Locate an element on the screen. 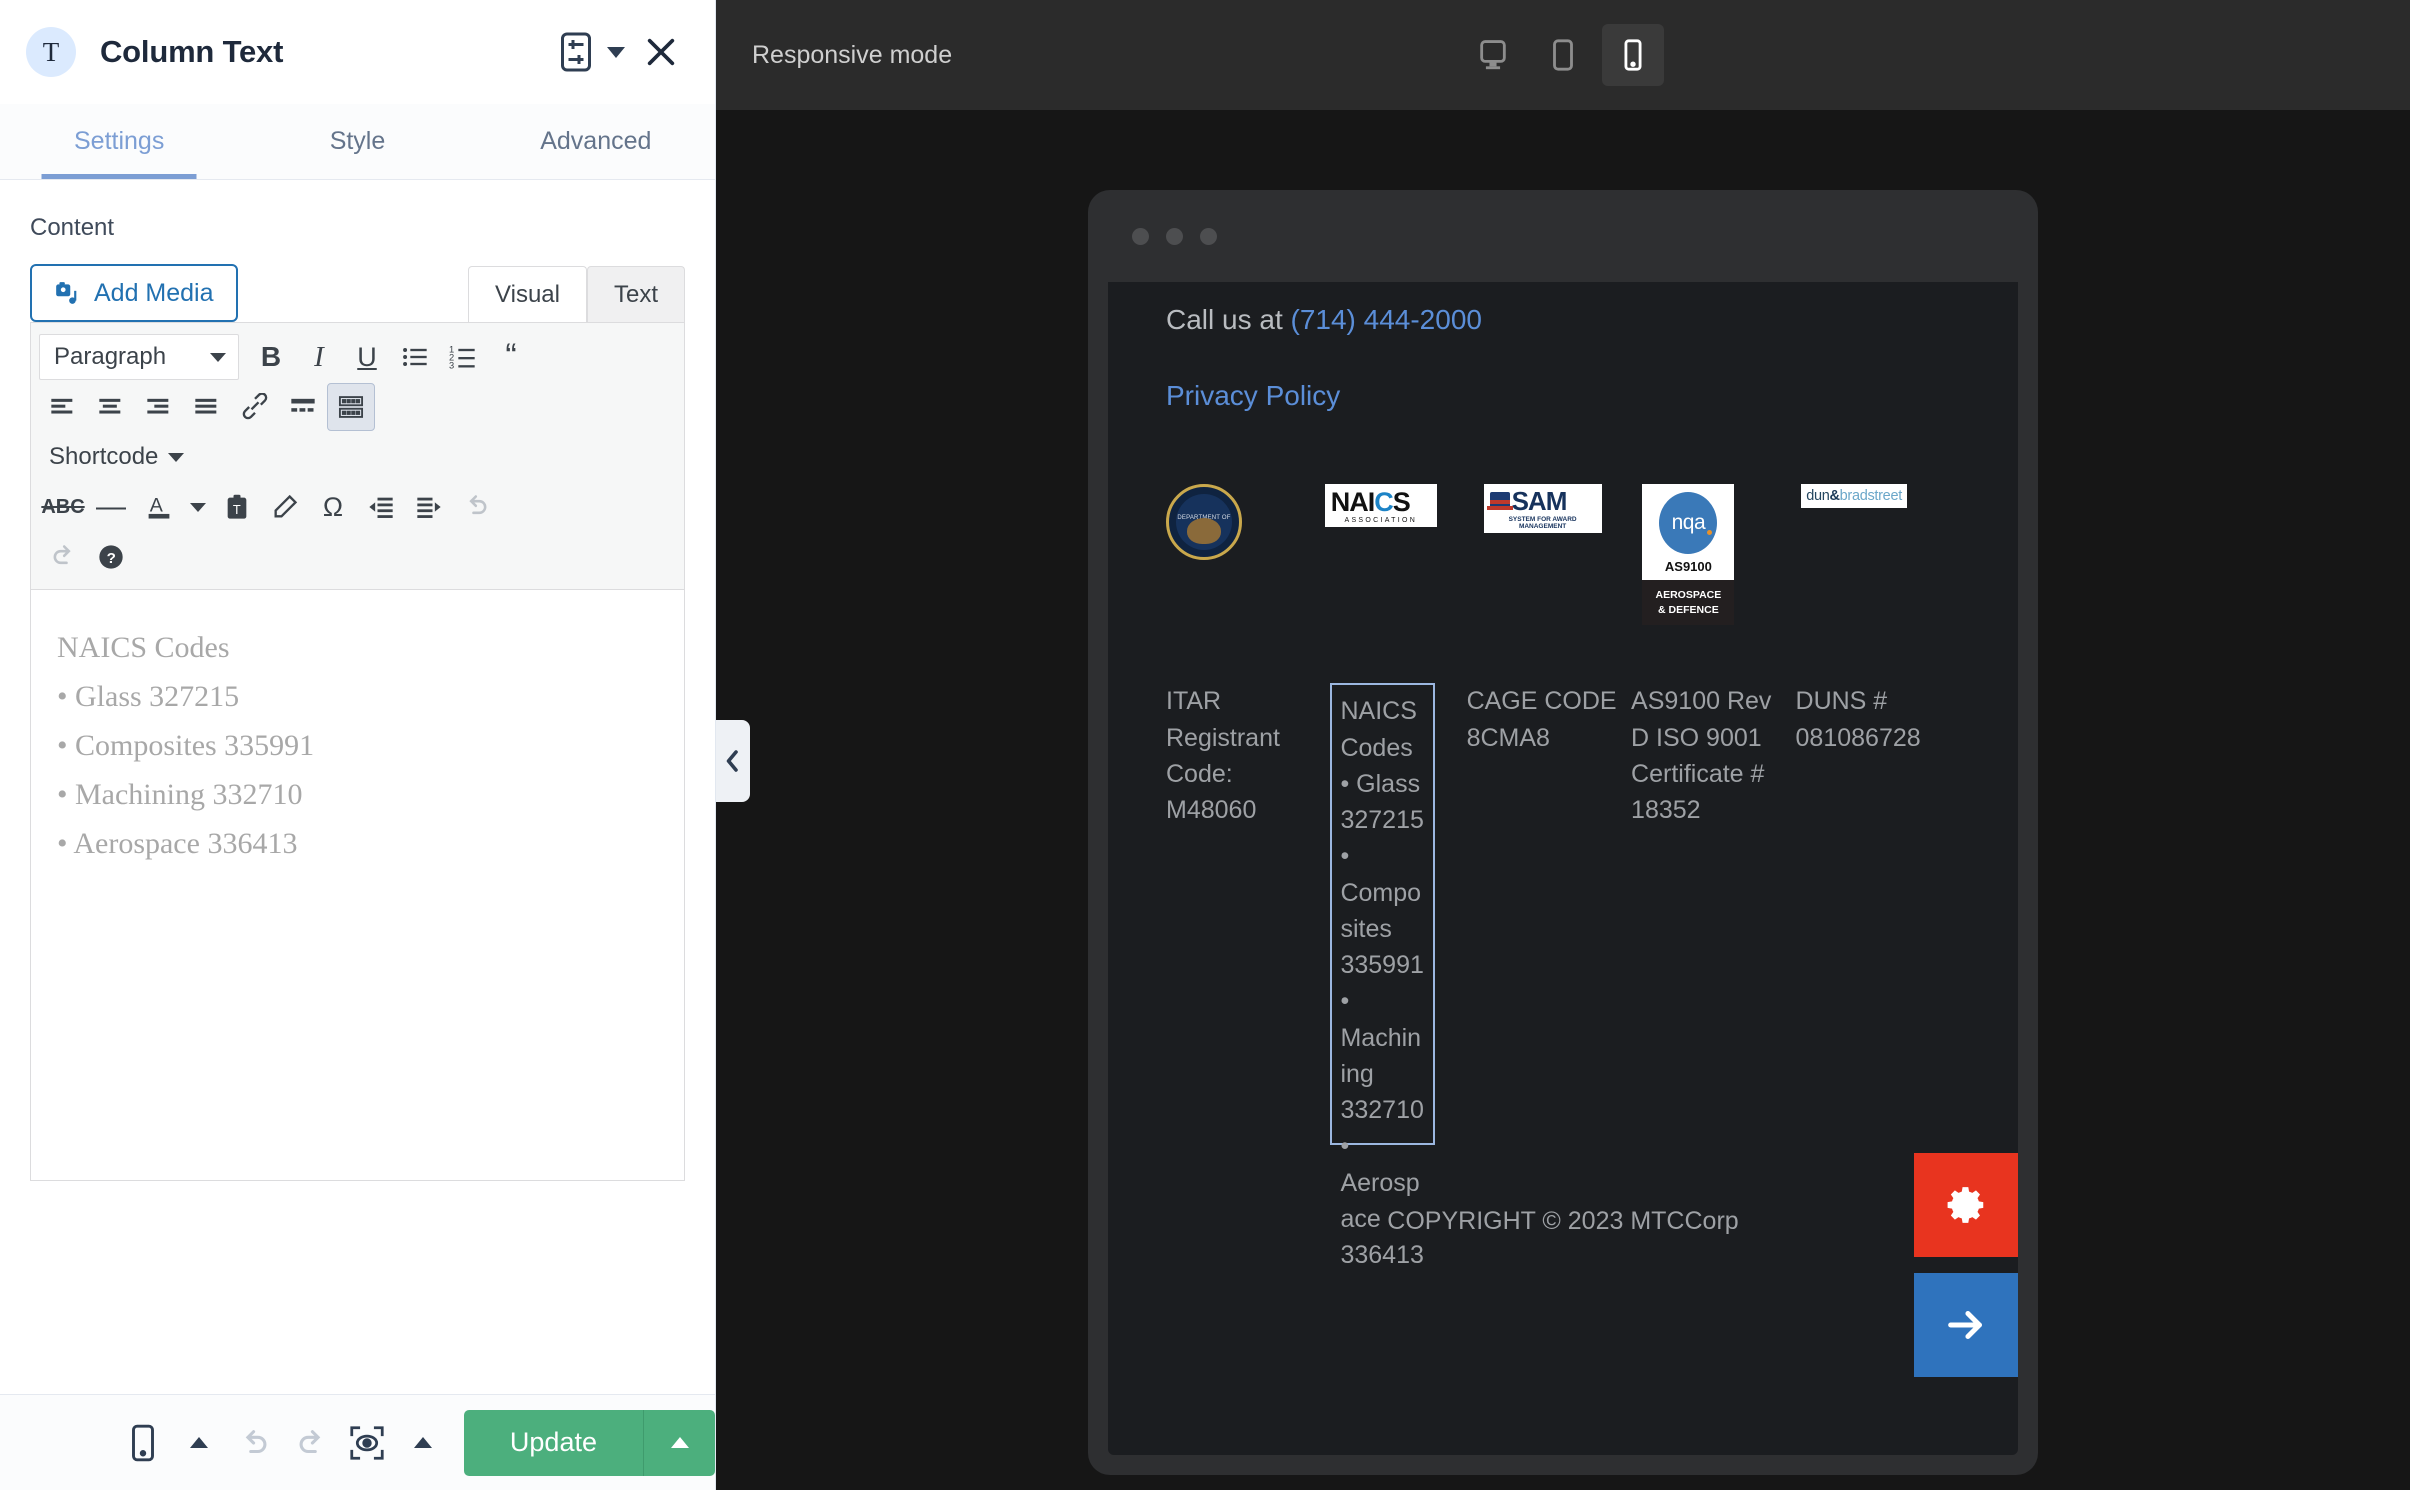 The width and height of the screenshot is (2410, 1490). bullet-list-icon is located at coordinates (415, 357).